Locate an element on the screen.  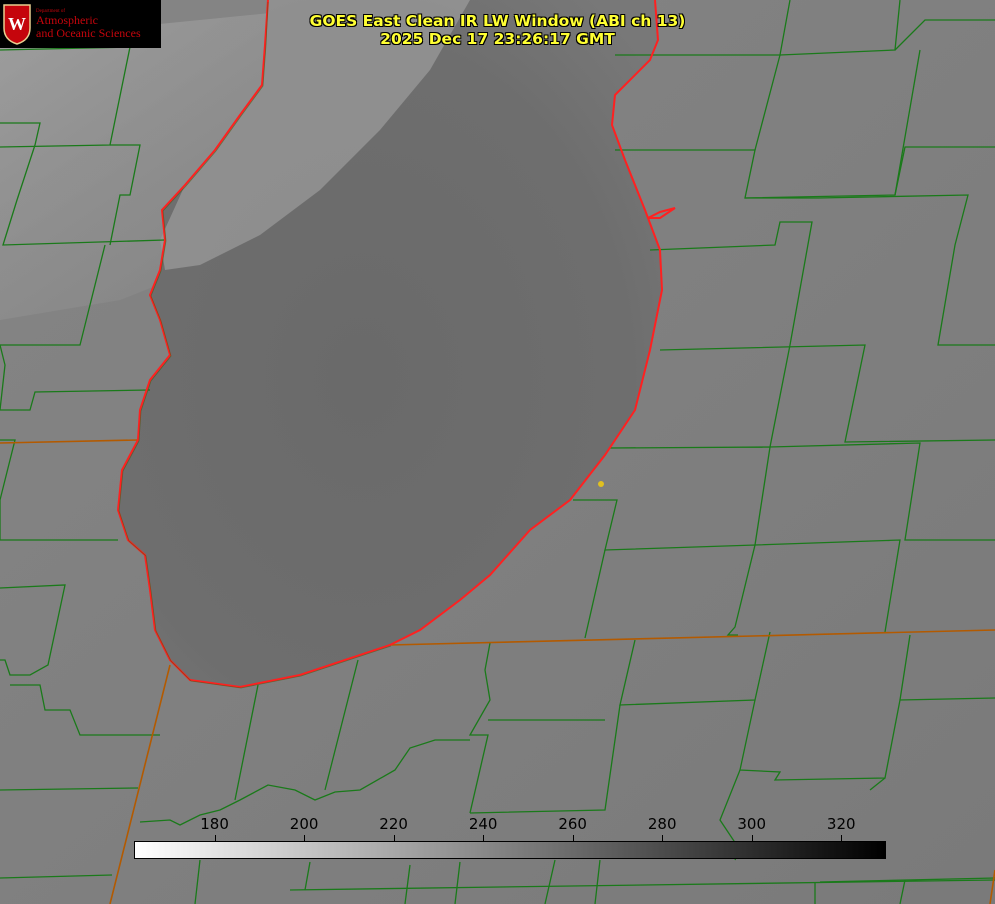
colorbar-tick-label: 320 is located at coordinates (841, 824).